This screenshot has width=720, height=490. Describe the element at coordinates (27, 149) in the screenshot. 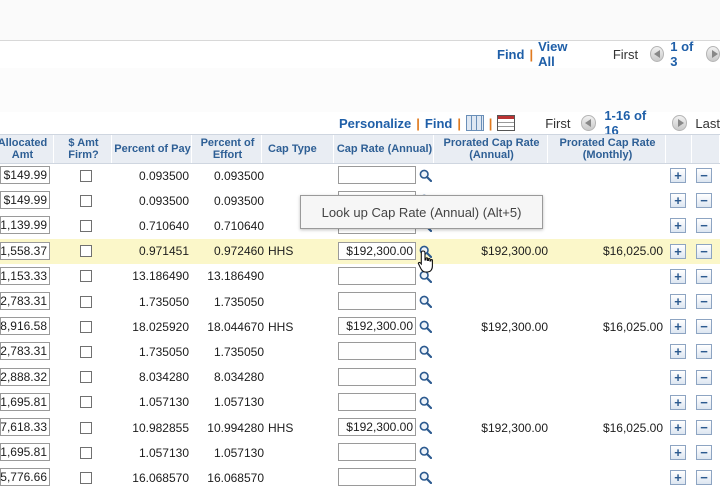

I see `col-allocated-amt: Allocated Amt` at that location.